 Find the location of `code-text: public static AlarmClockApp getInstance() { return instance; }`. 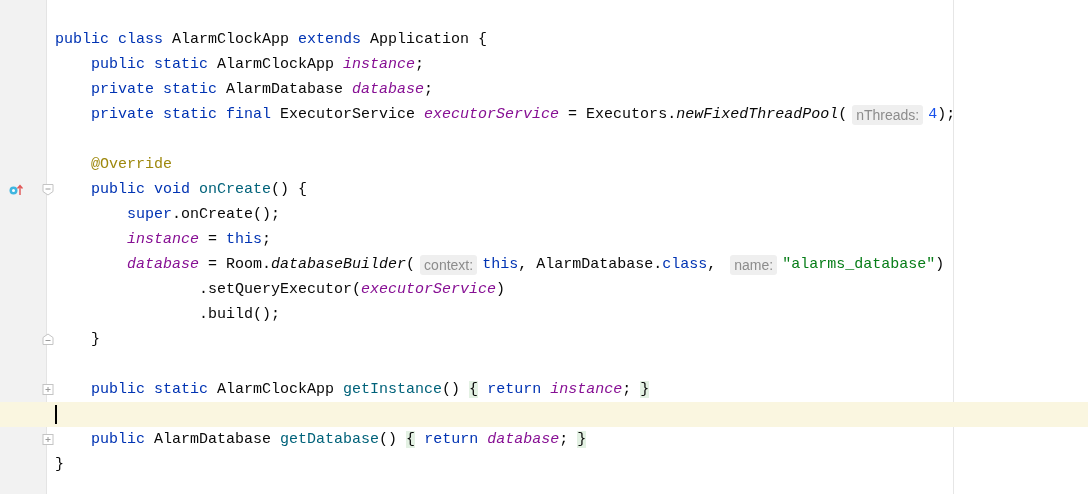

code-text: public static AlarmClockApp getInstance() { return instance; } is located at coordinates (370, 389).